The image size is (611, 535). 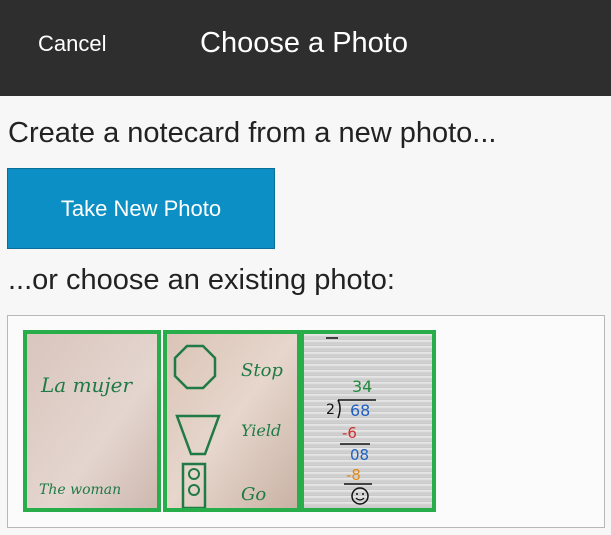 I want to click on photo-traffic-signs-image: Stop Yield Go, so click(x=232, y=421).